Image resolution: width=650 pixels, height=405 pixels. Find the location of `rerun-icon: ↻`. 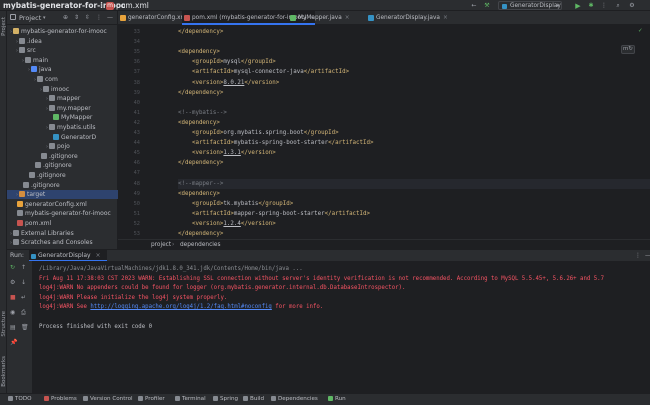

rerun-icon: ↻ is located at coordinates (12, 267).